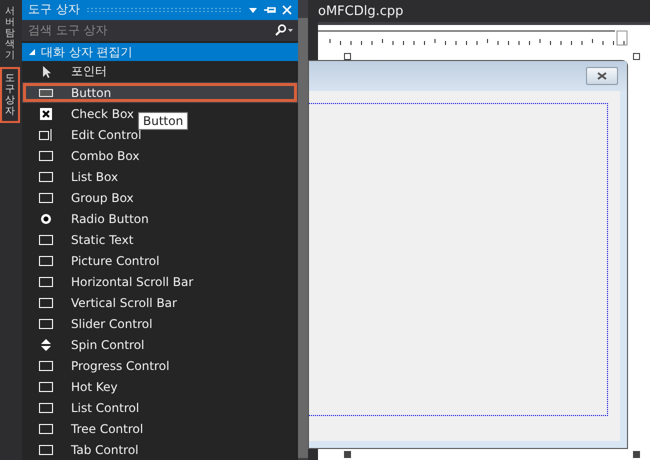 The image size is (650, 460). I want to click on search-field: 검색 도구 상자, so click(160, 30).